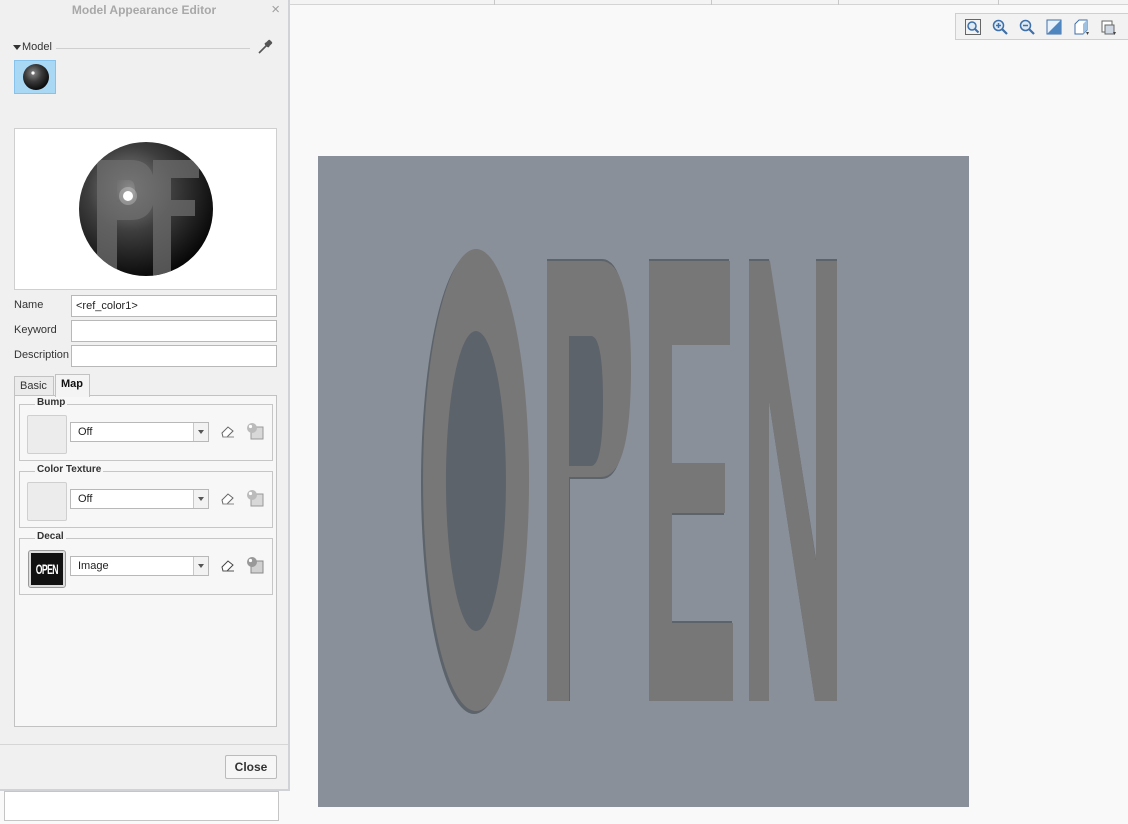  I want to click on window-title: Model Appearance Editor, so click(144, 10).